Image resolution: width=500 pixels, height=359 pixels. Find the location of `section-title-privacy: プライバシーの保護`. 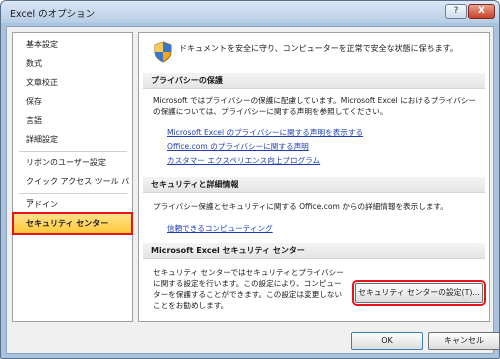

section-title-privacy: プライバシーの保護 is located at coordinates (314, 81).